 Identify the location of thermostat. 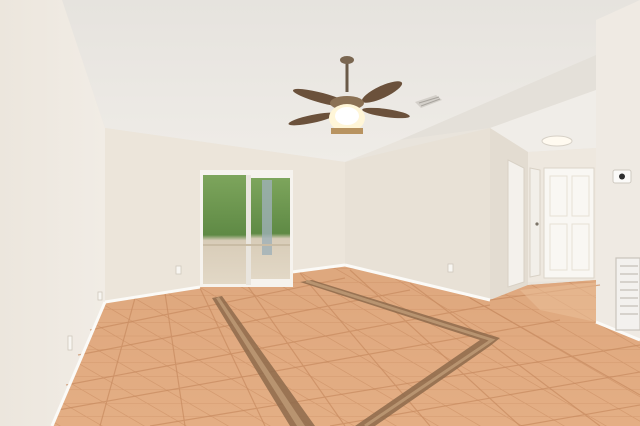
(622, 176).